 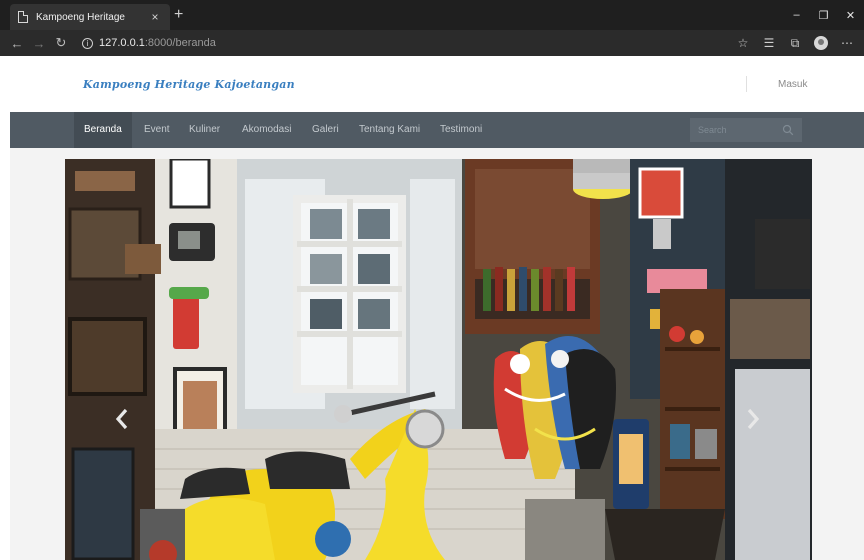 What do you see at coordinates (740, 130) in the screenshot?
I see `search-input` at bounding box center [740, 130].